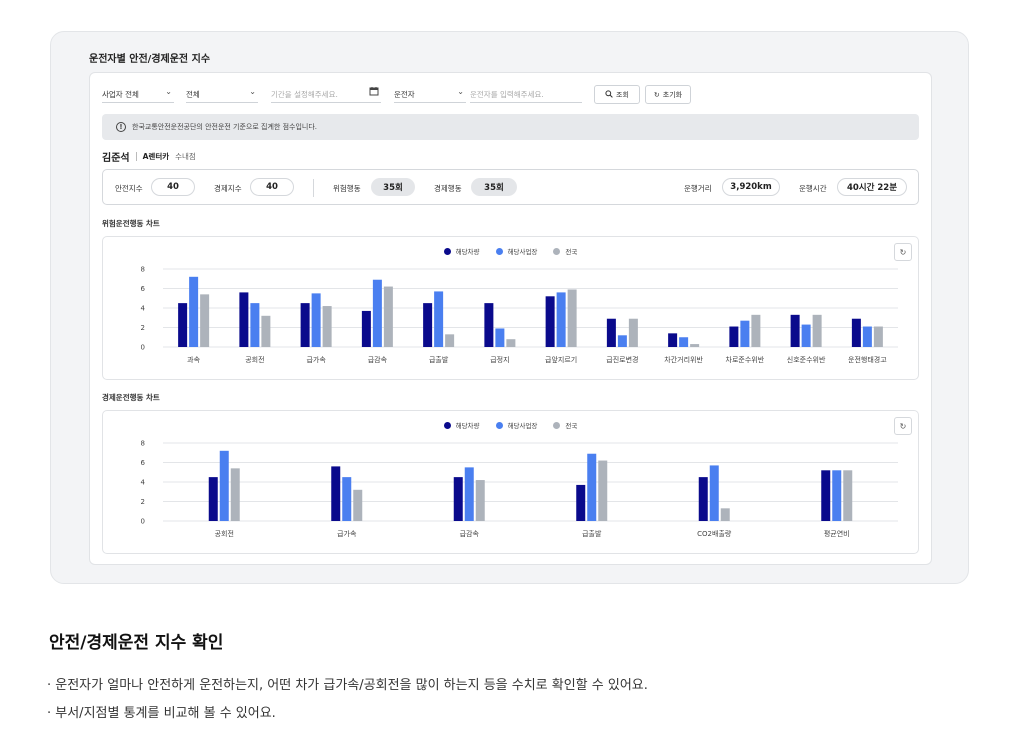  Describe the element at coordinates (150, 59) in the screenshot. I see `frame-title: 운전자별 안전/경제운전 지수` at that location.